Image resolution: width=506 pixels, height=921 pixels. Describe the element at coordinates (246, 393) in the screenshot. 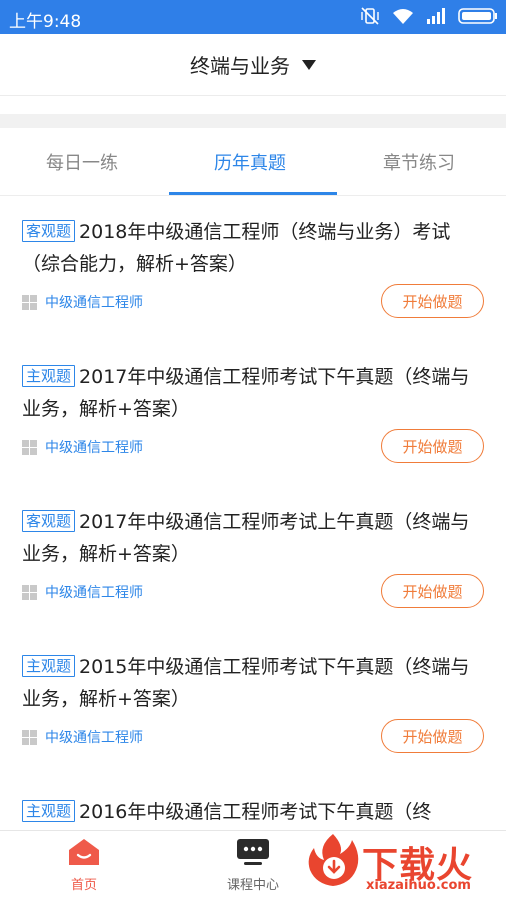

I see `item-title-text: 2017年中级通信工程师考试下午真题（终端与业务，解析+答案）` at that location.